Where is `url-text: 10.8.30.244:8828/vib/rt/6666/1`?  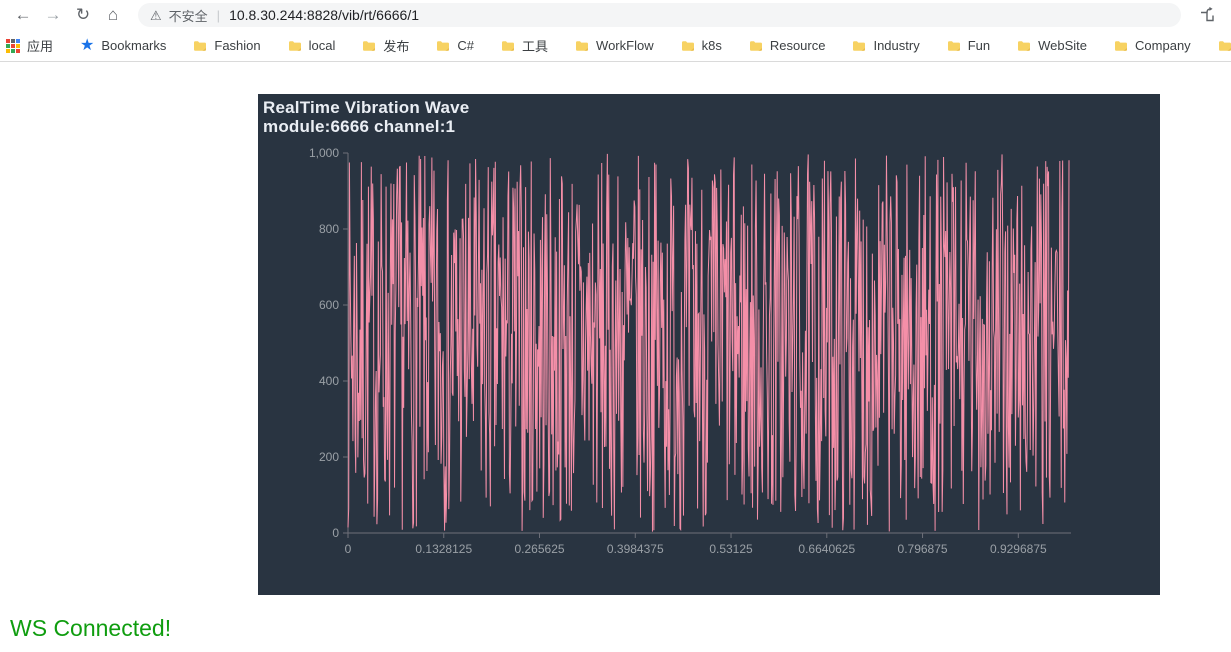
url-text: 10.8.30.244:8828/vib/rt/6666/1 is located at coordinates (324, 15).